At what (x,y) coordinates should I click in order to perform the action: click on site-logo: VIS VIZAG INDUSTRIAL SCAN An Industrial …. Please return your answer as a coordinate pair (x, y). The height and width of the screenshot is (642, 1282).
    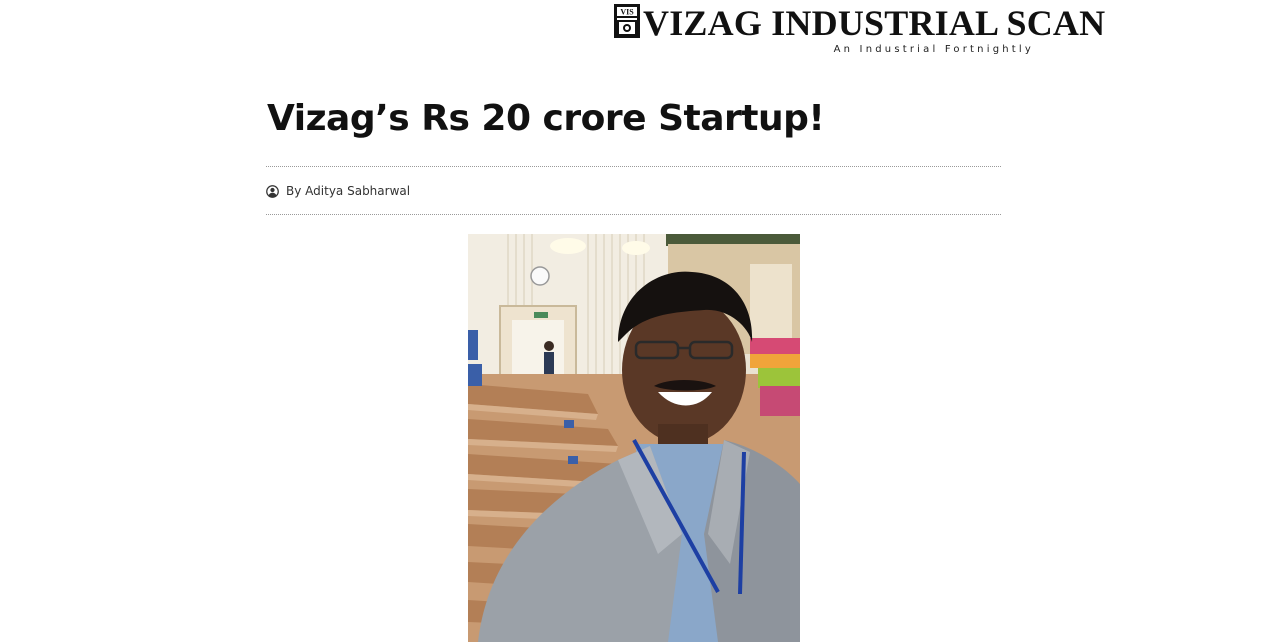
    Looking at the image, I should click on (859, 30).